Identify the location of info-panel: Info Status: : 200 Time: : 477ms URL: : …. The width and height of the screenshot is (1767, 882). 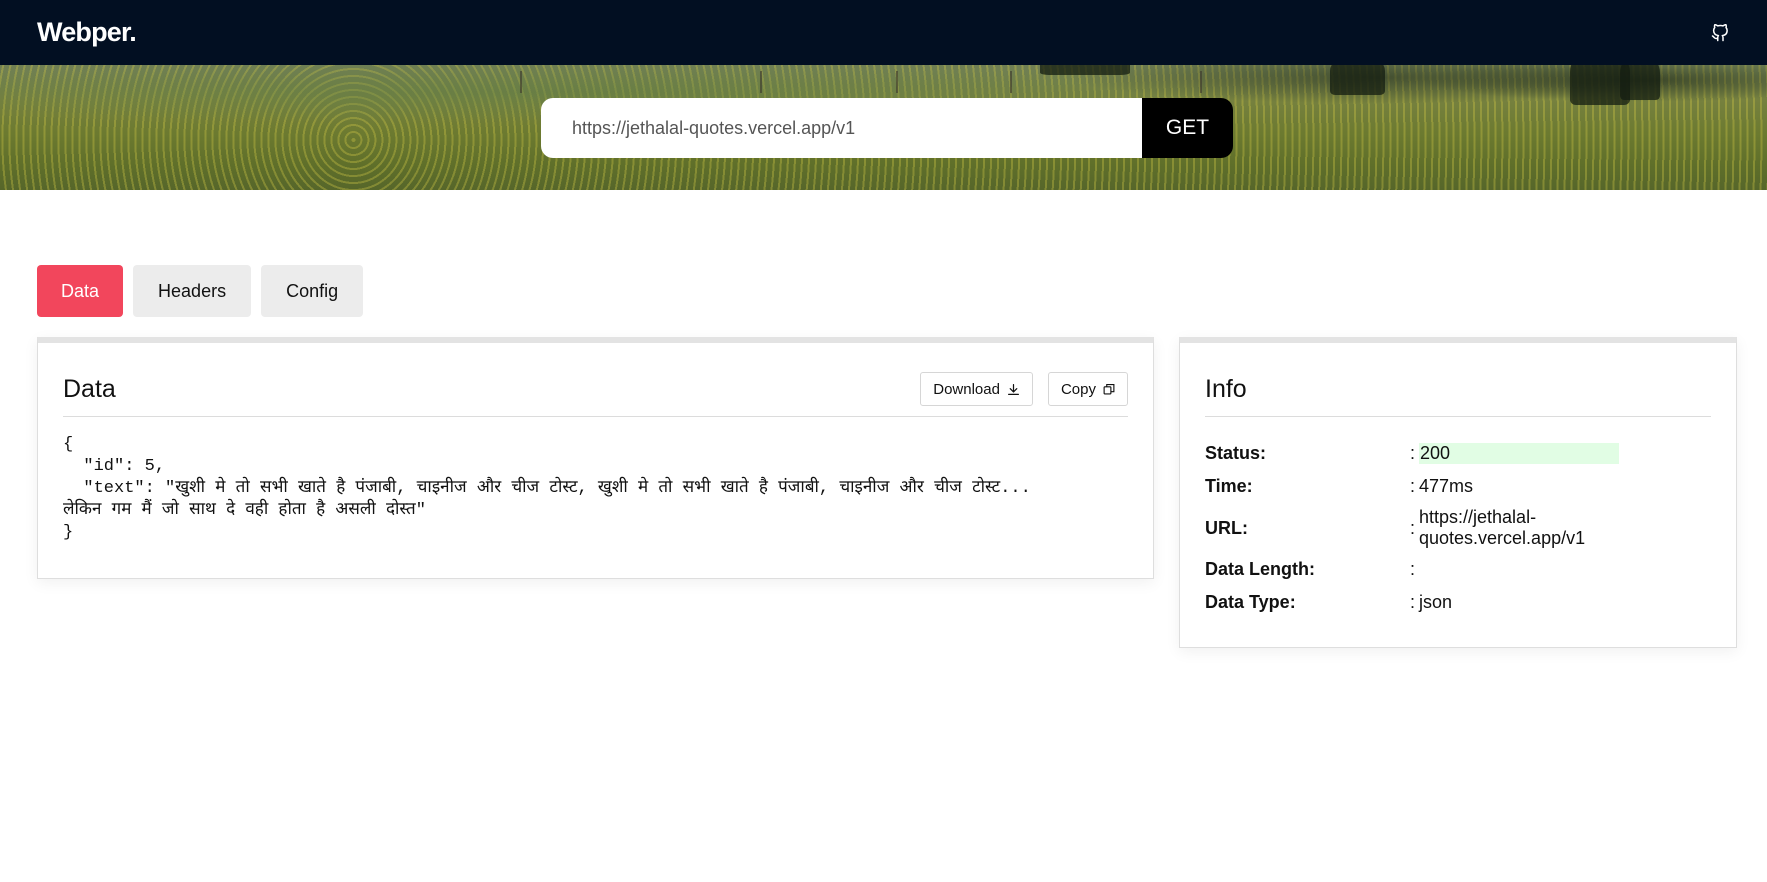
(1458, 492).